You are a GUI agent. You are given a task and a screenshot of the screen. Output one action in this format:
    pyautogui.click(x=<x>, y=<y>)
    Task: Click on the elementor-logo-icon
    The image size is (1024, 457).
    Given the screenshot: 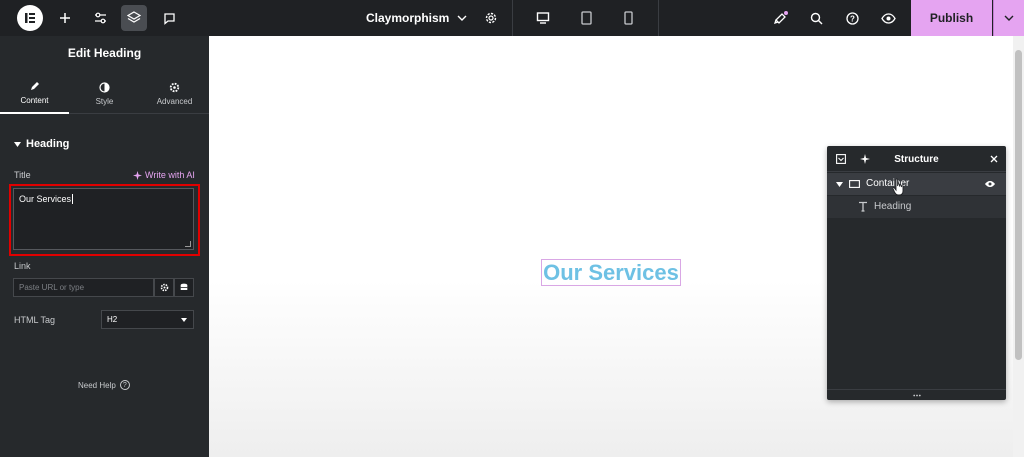 What is the action you would take?
    pyautogui.click(x=30, y=18)
    